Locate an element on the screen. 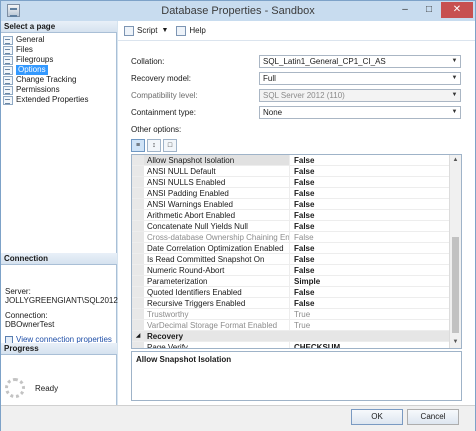  grid-property-row: ANSI NULL Default False is located at coordinates (291, 171).